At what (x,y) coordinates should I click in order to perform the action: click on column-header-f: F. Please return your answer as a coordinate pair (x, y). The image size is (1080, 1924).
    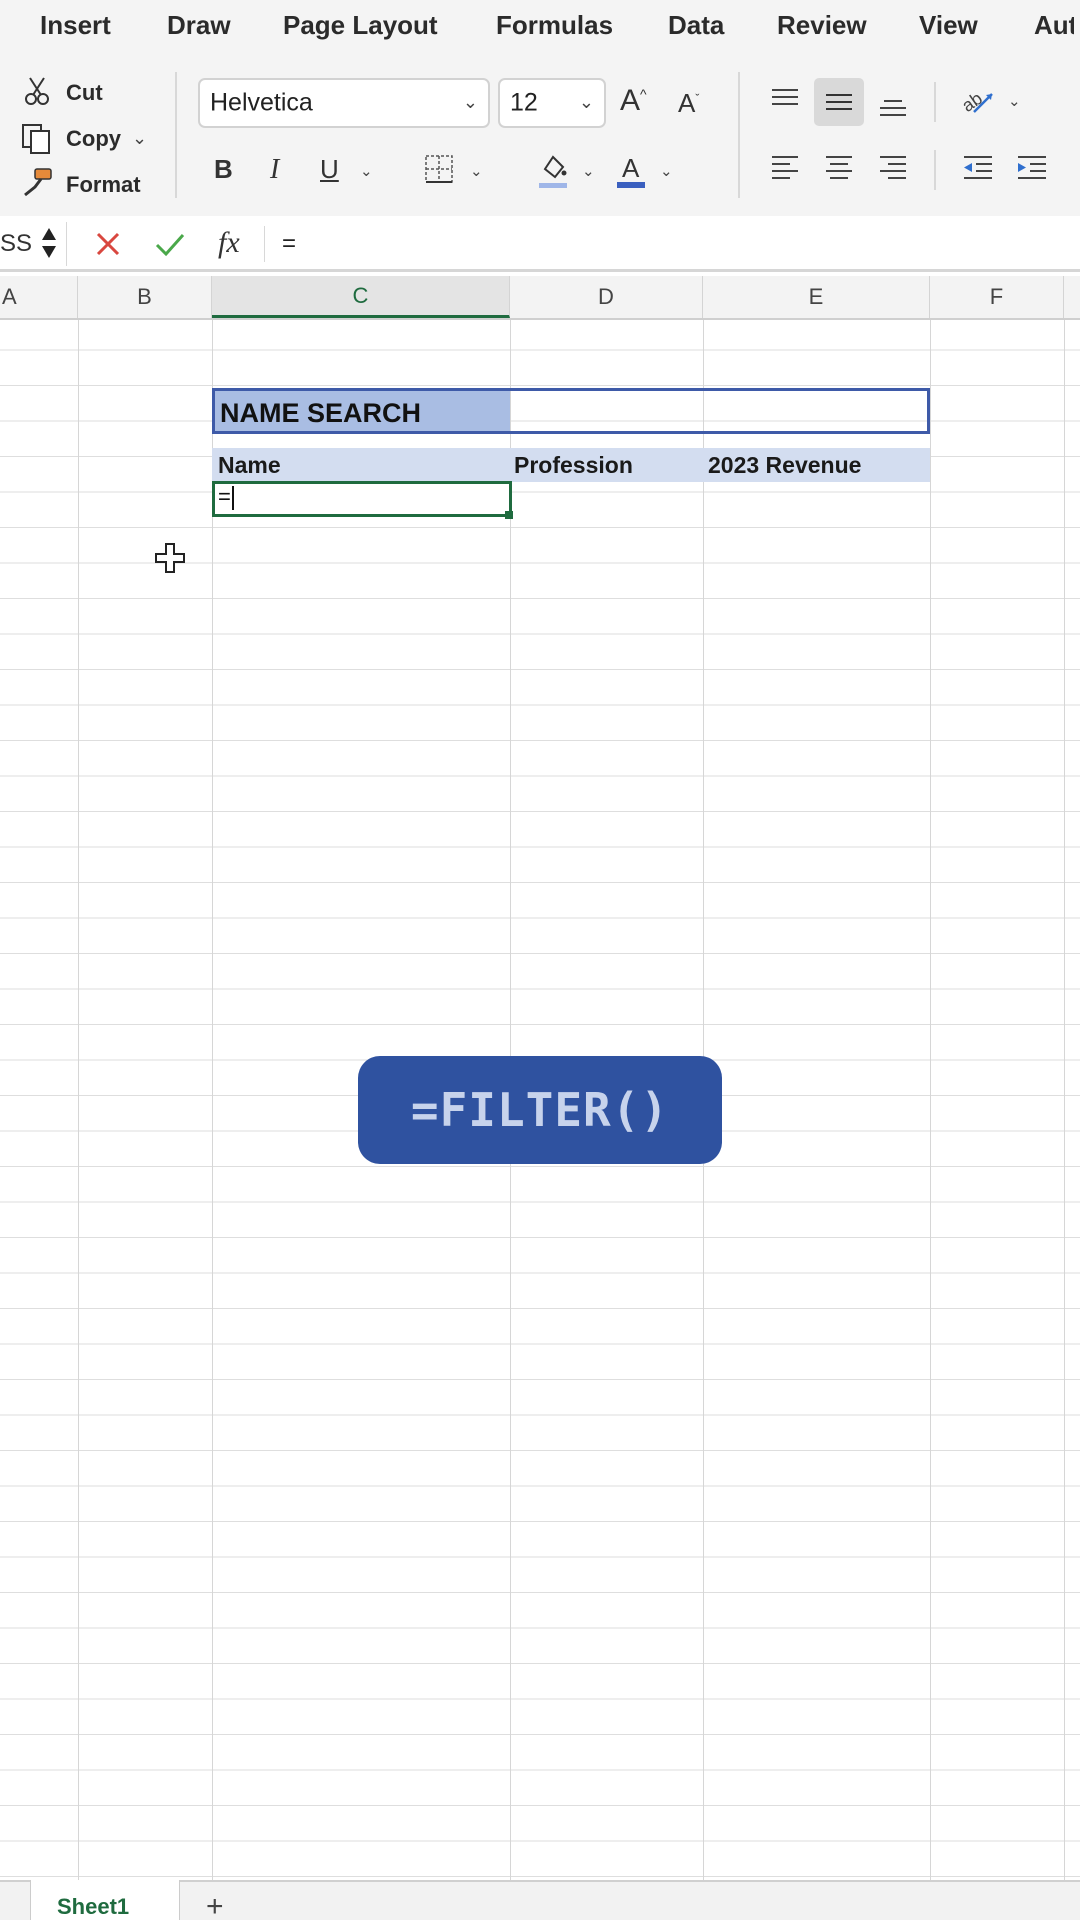
    Looking at the image, I should click on (997, 297).